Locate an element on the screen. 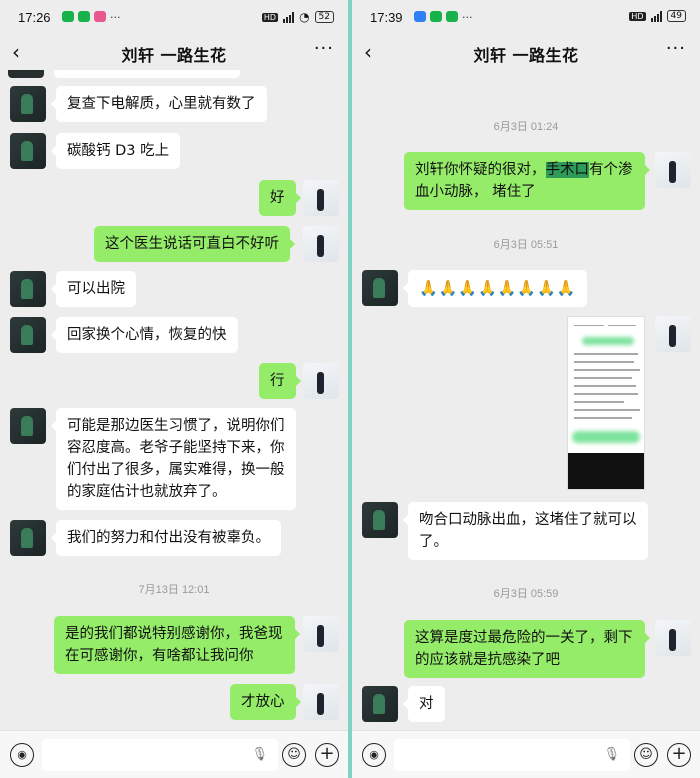 The image size is (700, 778). image-message is located at coordinates (606, 403).